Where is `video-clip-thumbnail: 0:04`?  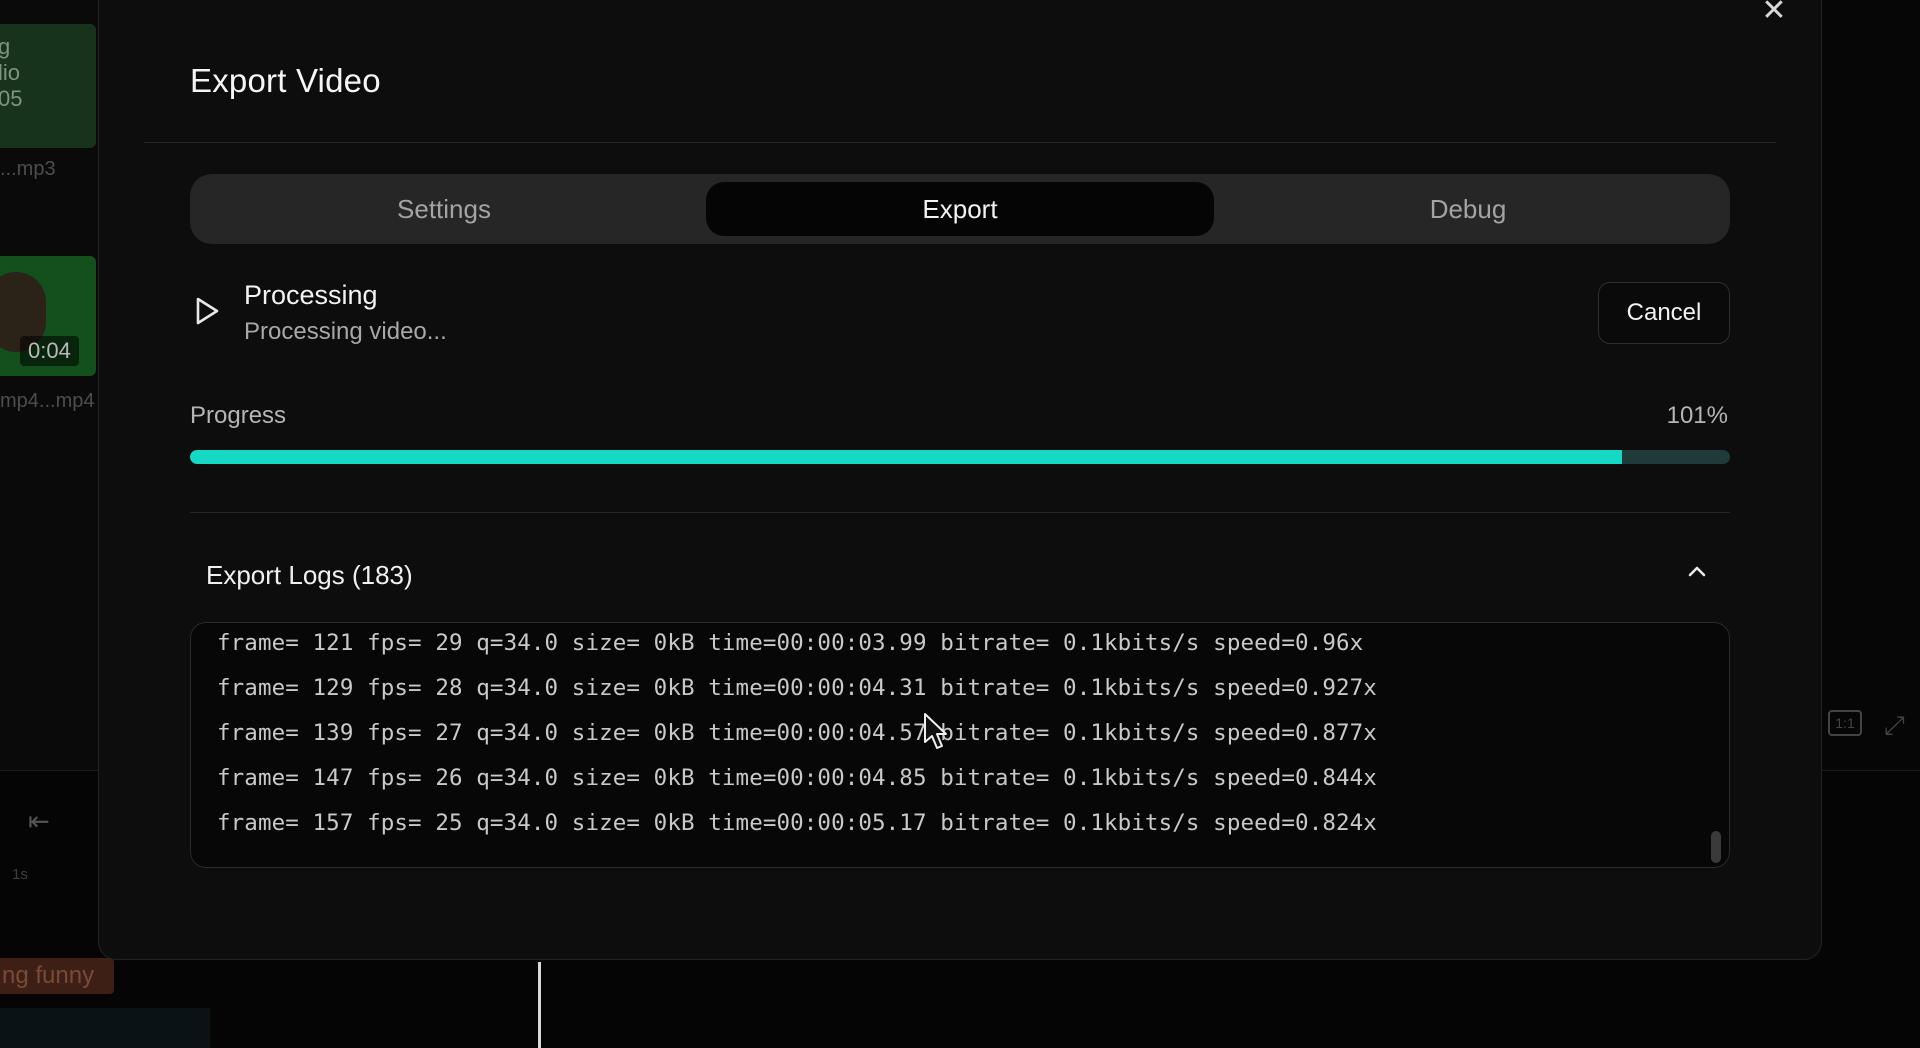 video-clip-thumbnail: 0:04 is located at coordinates (48, 316).